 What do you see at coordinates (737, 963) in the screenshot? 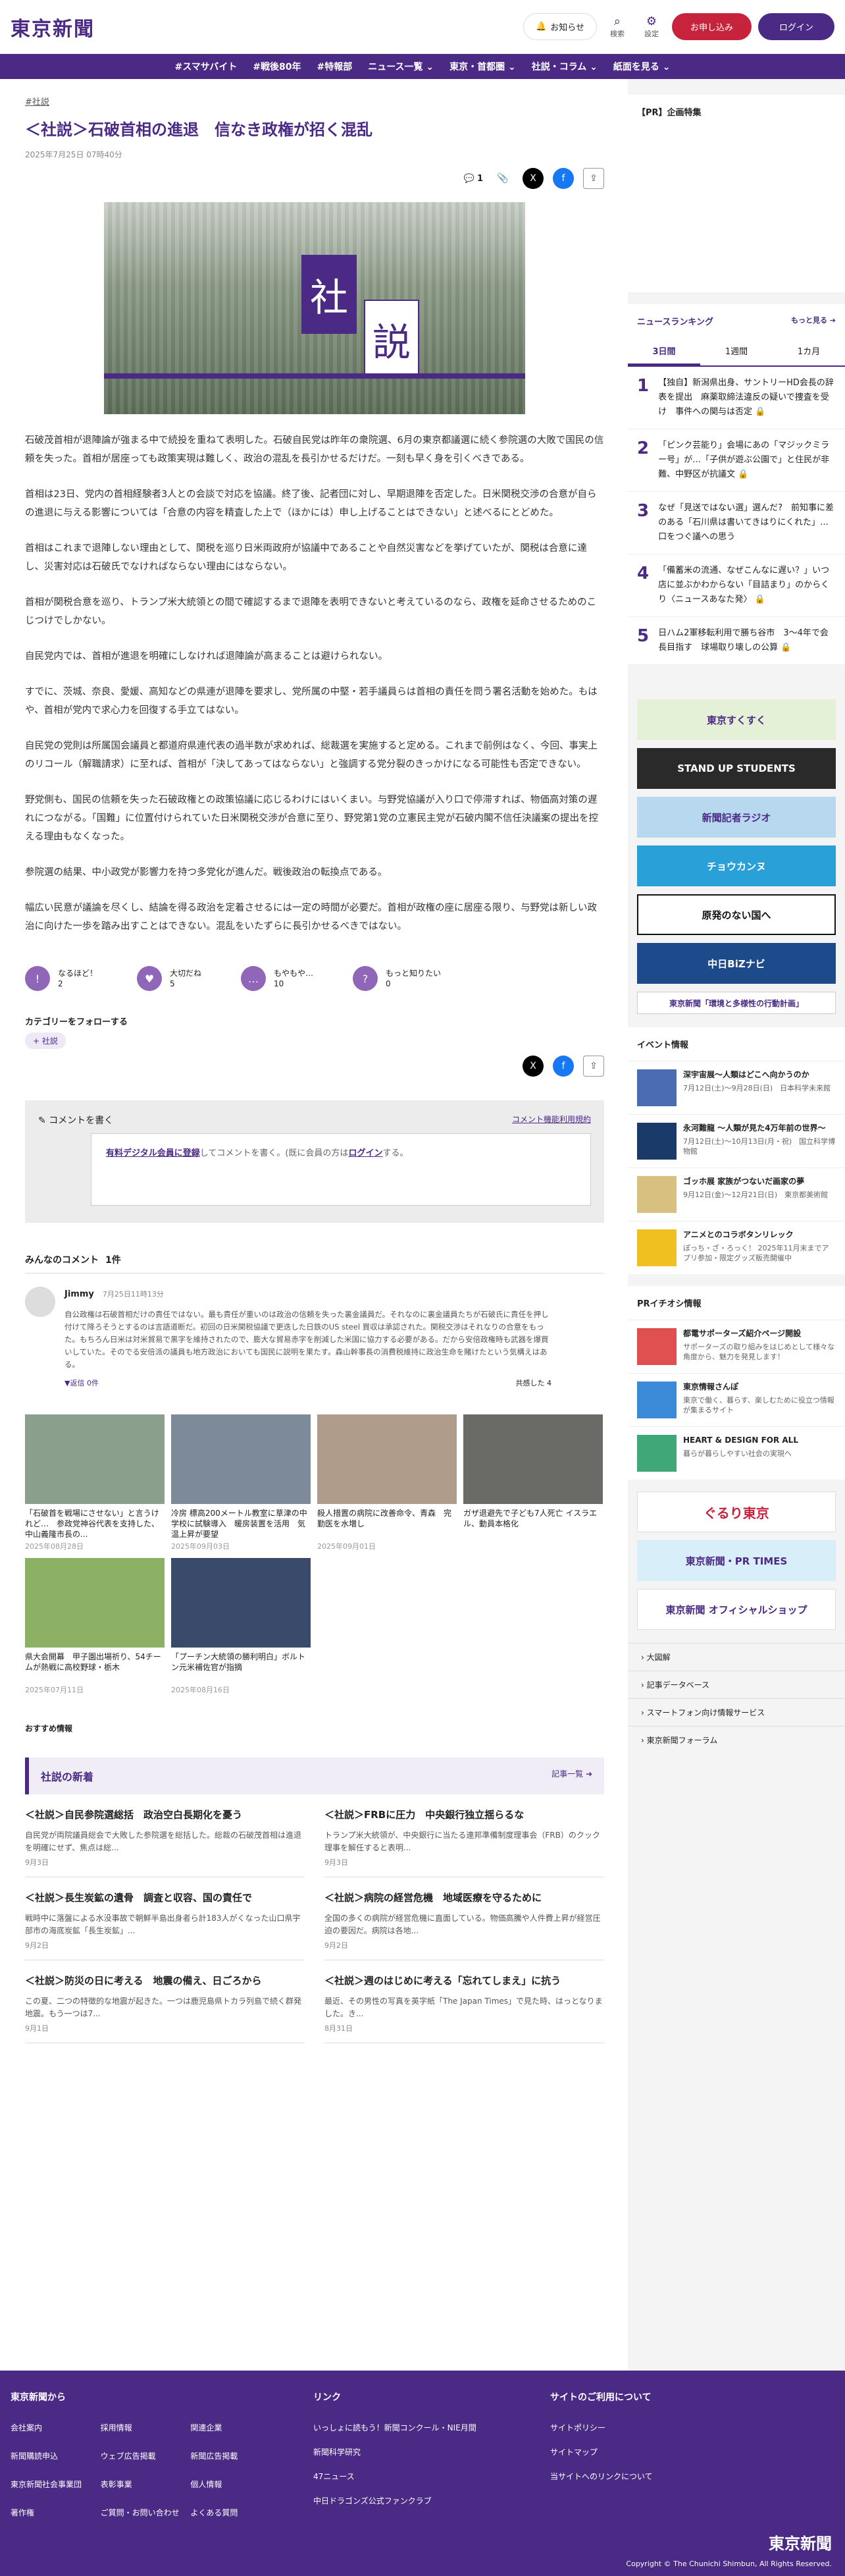
I see `banner: 中日BiZナビ` at bounding box center [737, 963].